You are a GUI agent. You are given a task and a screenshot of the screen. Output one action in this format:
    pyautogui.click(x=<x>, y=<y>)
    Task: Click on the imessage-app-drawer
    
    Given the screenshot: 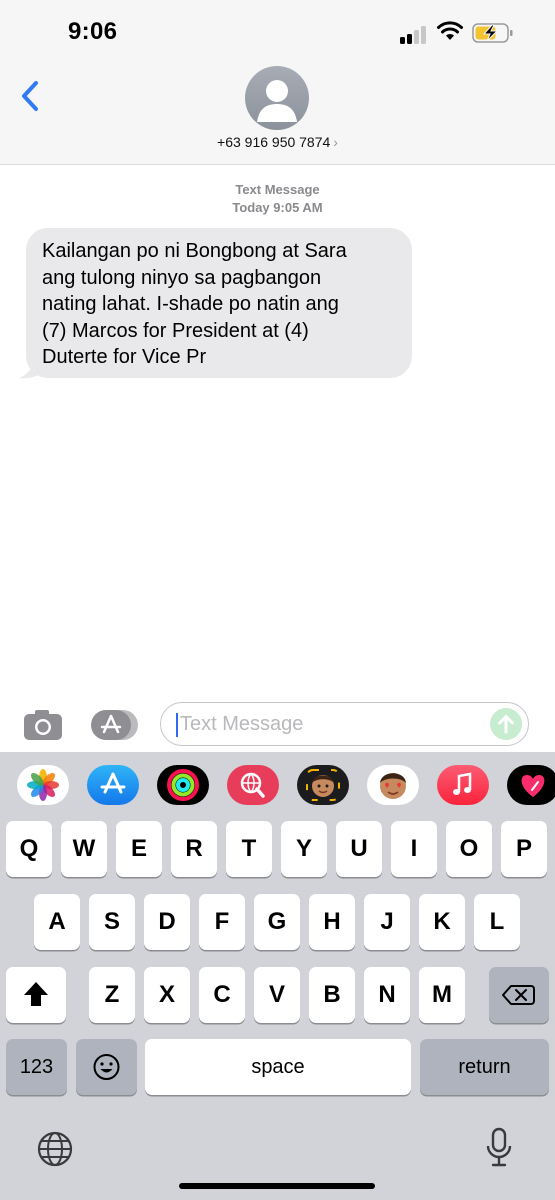 What is the action you would take?
    pyautogui.click(x=277, y=784)
    